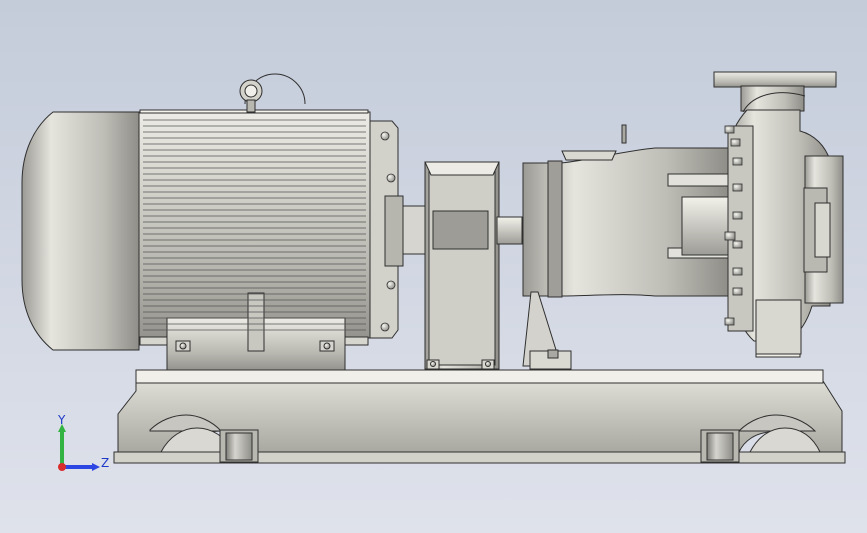 This screenshot has height=533, width=867. I want to click on coordinate-triad: Y Z, so click(83, 445).